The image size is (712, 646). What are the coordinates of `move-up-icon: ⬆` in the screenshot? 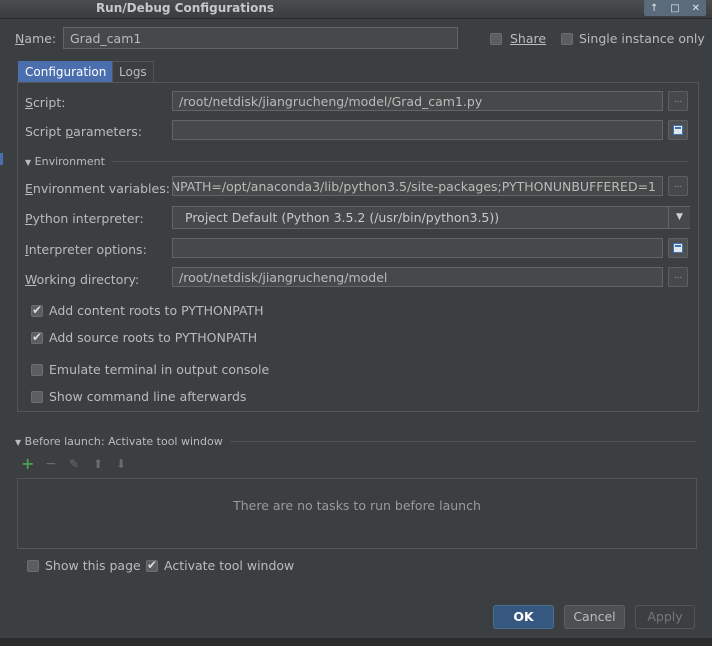 It's located at (98, 464).